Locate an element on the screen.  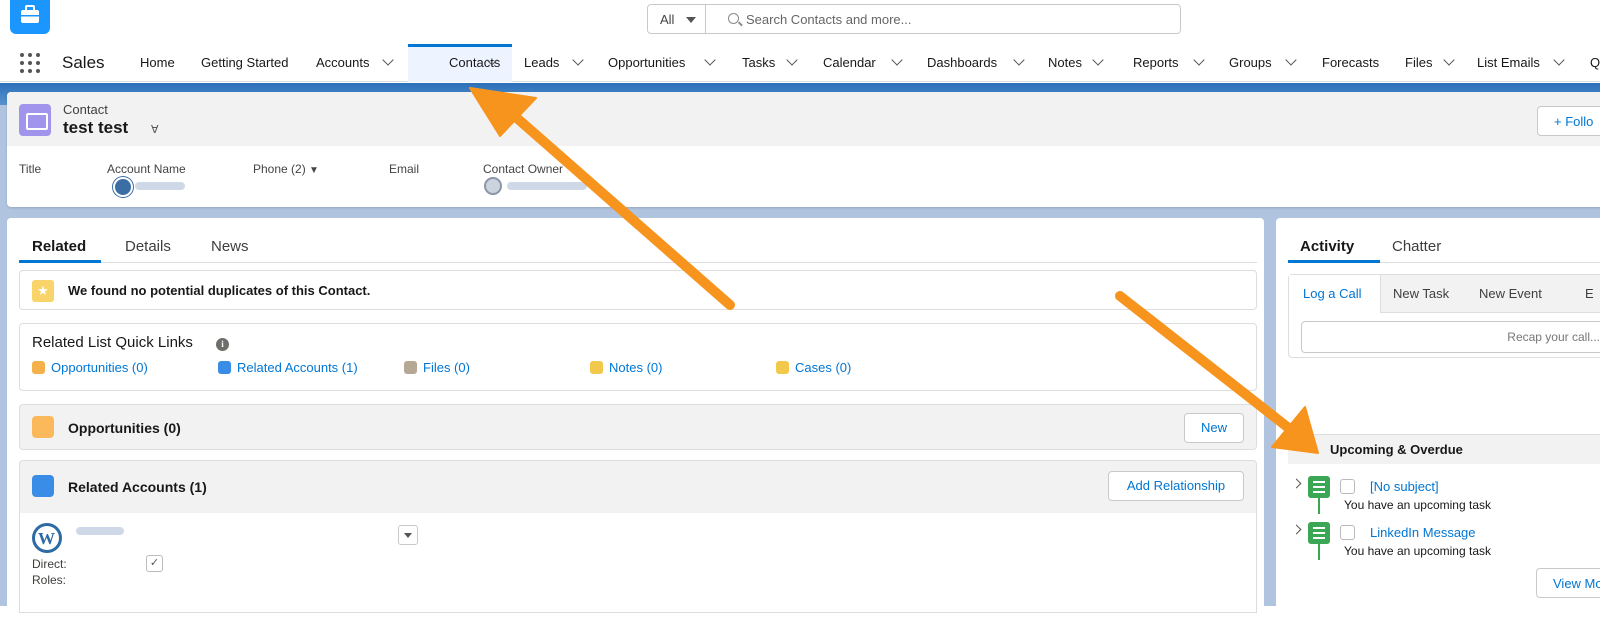
tab-news: News is located at coordinates (230, 246).